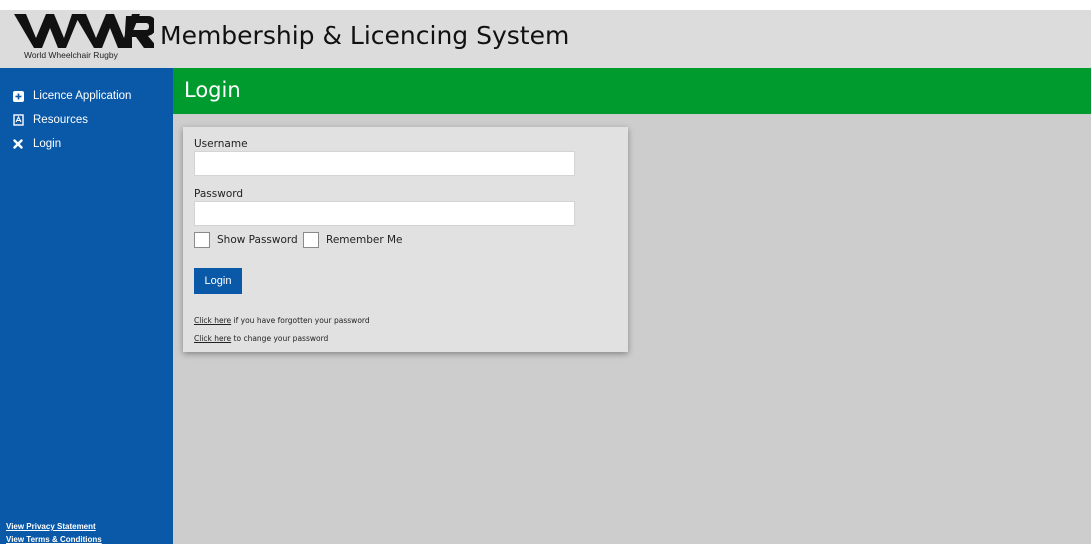 Image resolution: width=1091 pixels, height=544 pixels. Describe the element at coordinates (218, 281) in the screenshot. I see `login-button: Login` at that location.